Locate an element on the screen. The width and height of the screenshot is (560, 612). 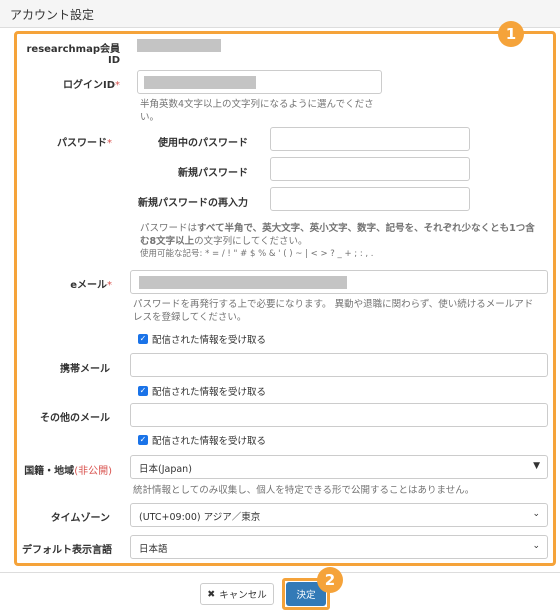
cancel-button: ✖ キャンセル is located at coordinates (237, 594).